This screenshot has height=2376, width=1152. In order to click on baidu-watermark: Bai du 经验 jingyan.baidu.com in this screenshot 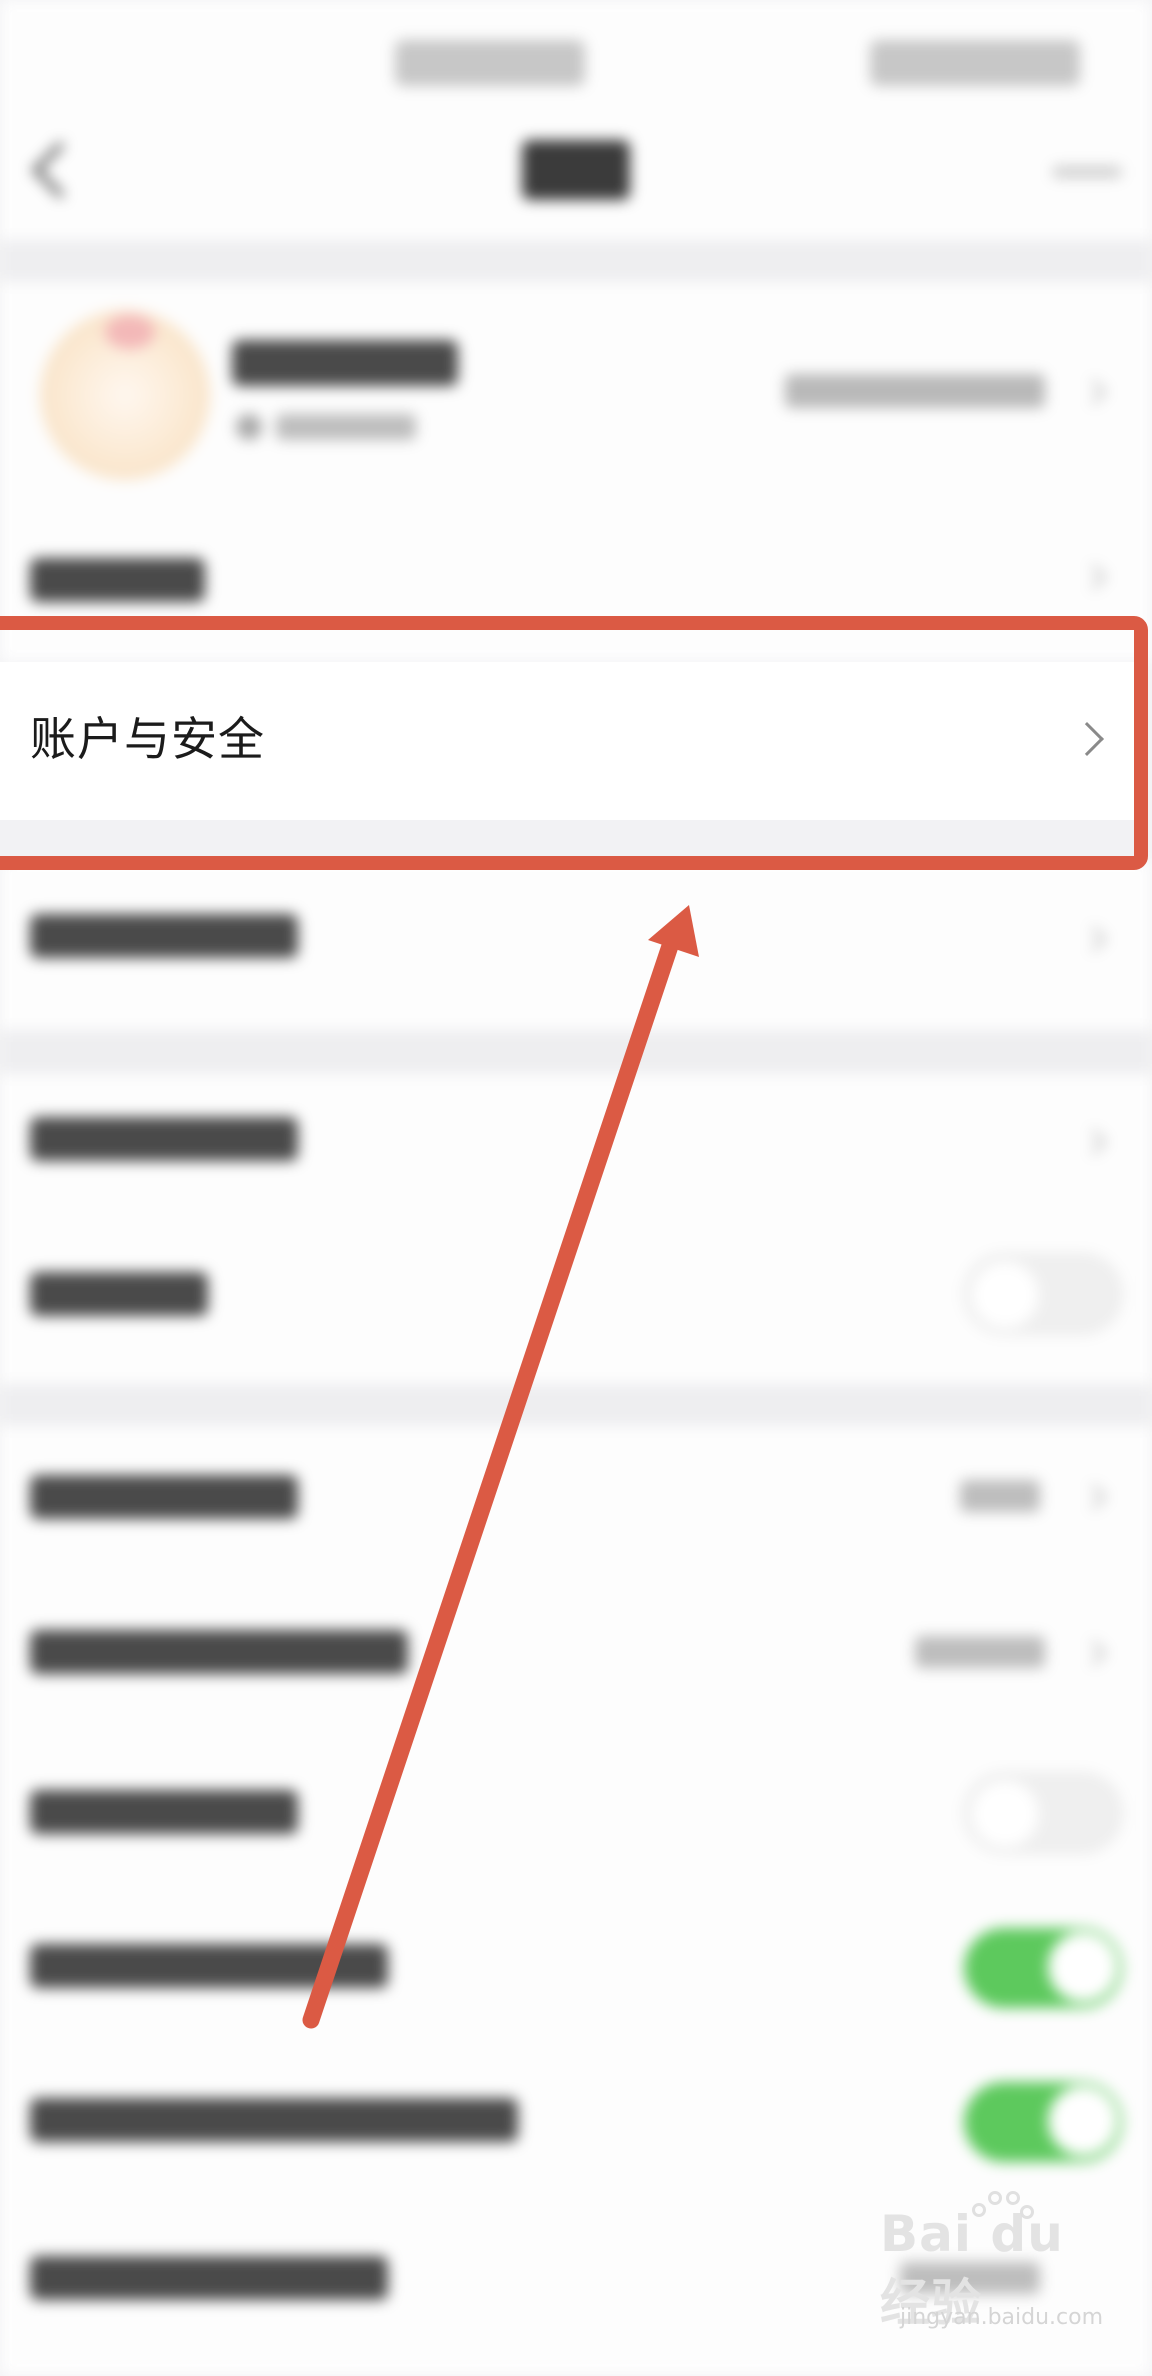, I will do `click(1005, 2273)`.